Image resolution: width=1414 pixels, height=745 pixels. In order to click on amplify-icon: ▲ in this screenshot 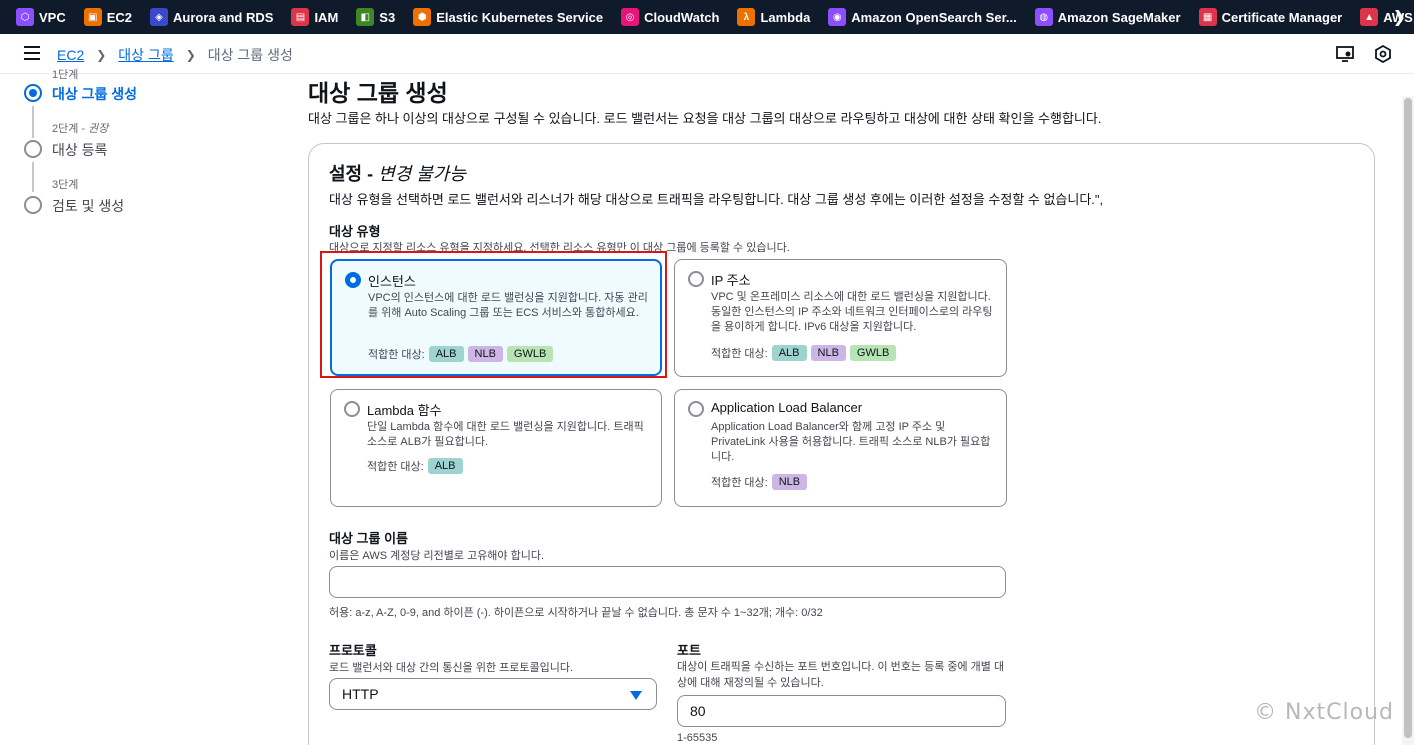, I will do `click(1369, 17)`.